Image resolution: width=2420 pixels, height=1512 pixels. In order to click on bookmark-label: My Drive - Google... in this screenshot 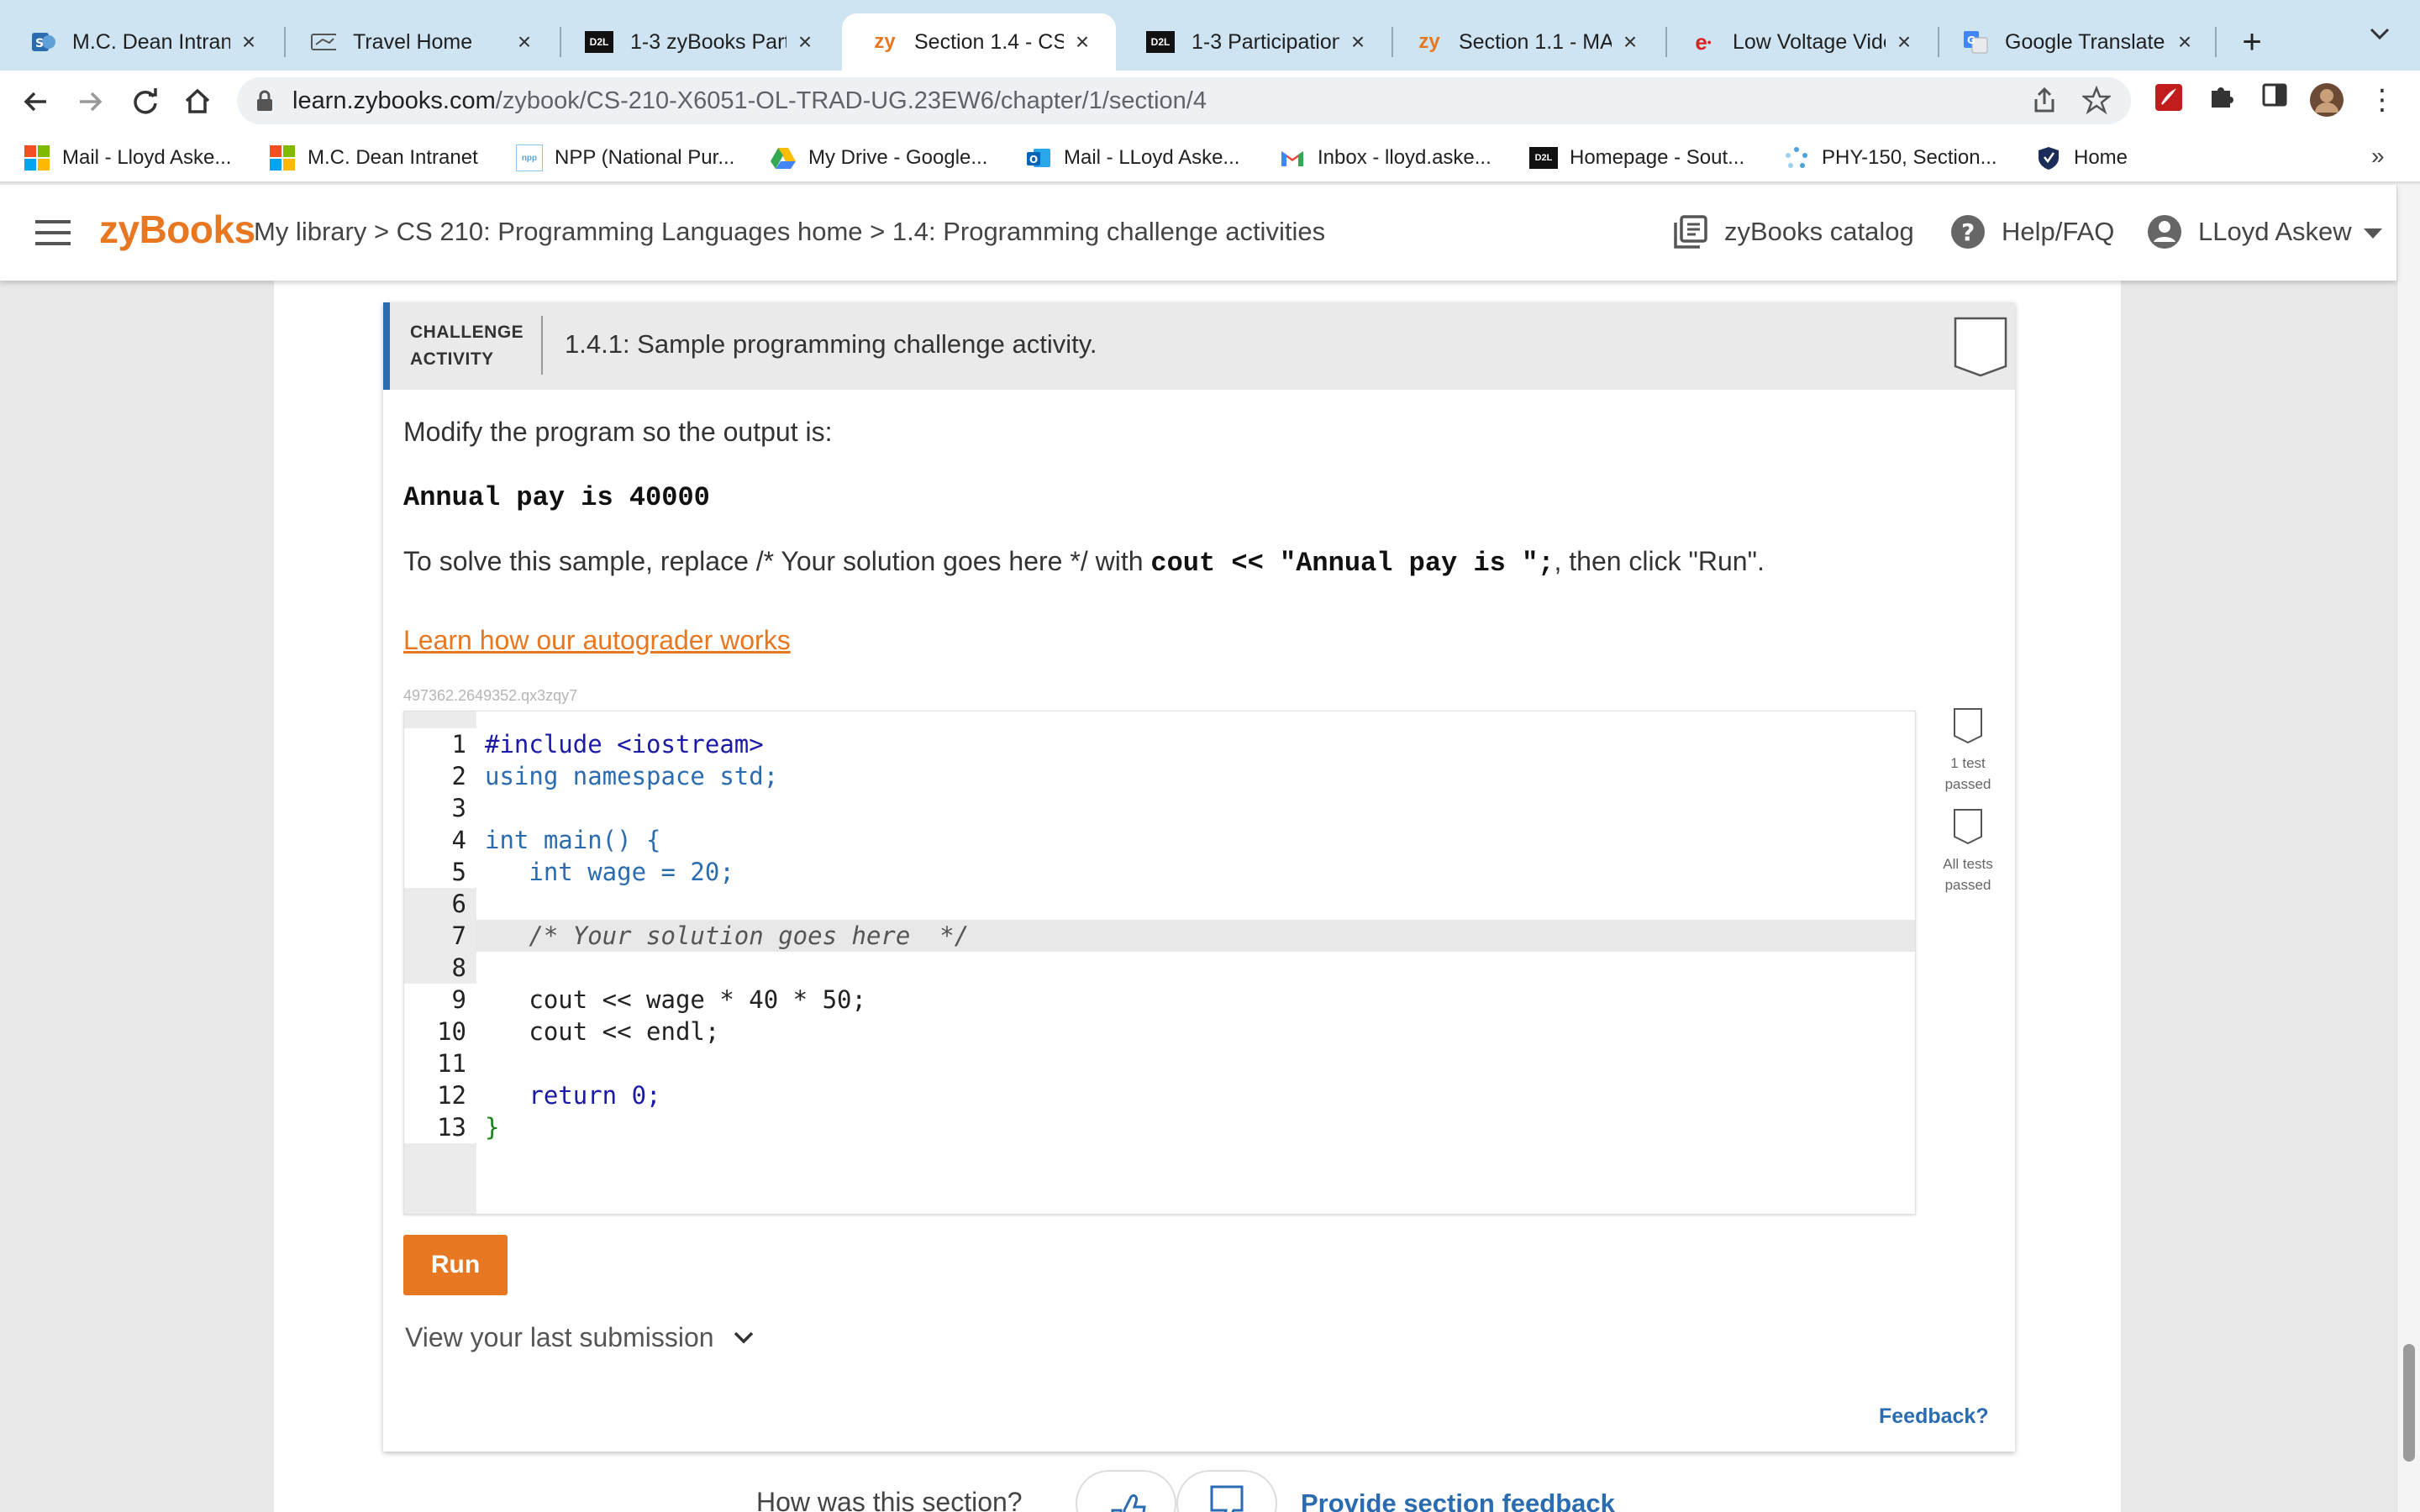, I will do `click(898, 157)`.